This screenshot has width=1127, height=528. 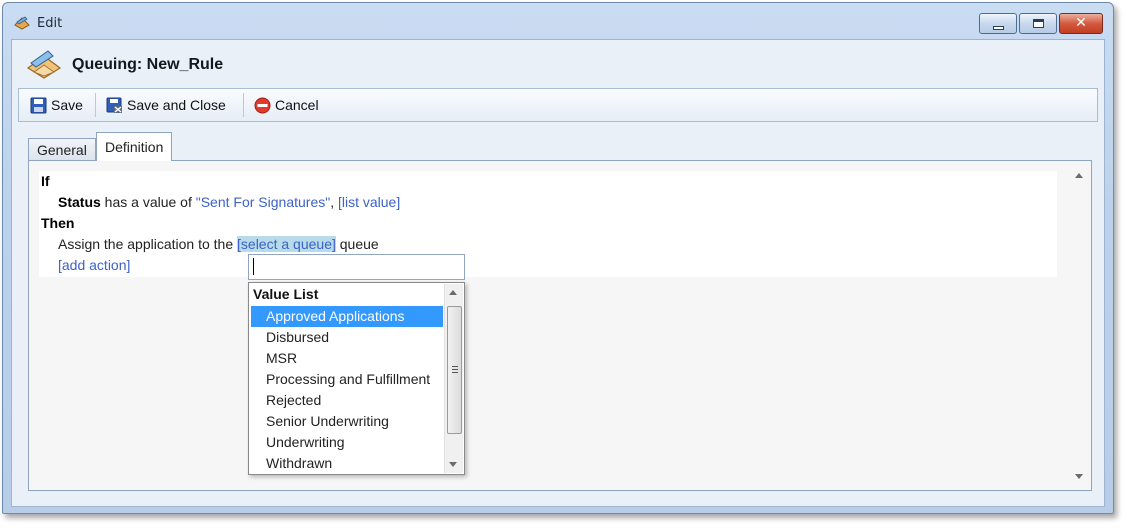 I want to click on floppy-disk-close-icon, so click(x=114, y=105).